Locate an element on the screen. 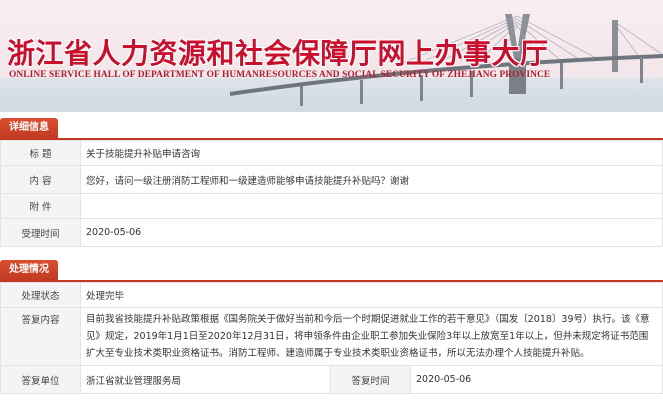 Image resolution: width=663 pixels, height=406 pixels. table-row: 内 容 您好，请问一级注册消防工程师和一级建造师能够申请技能提升补贴吗？谢谢 is located at coordinates (331, 179).